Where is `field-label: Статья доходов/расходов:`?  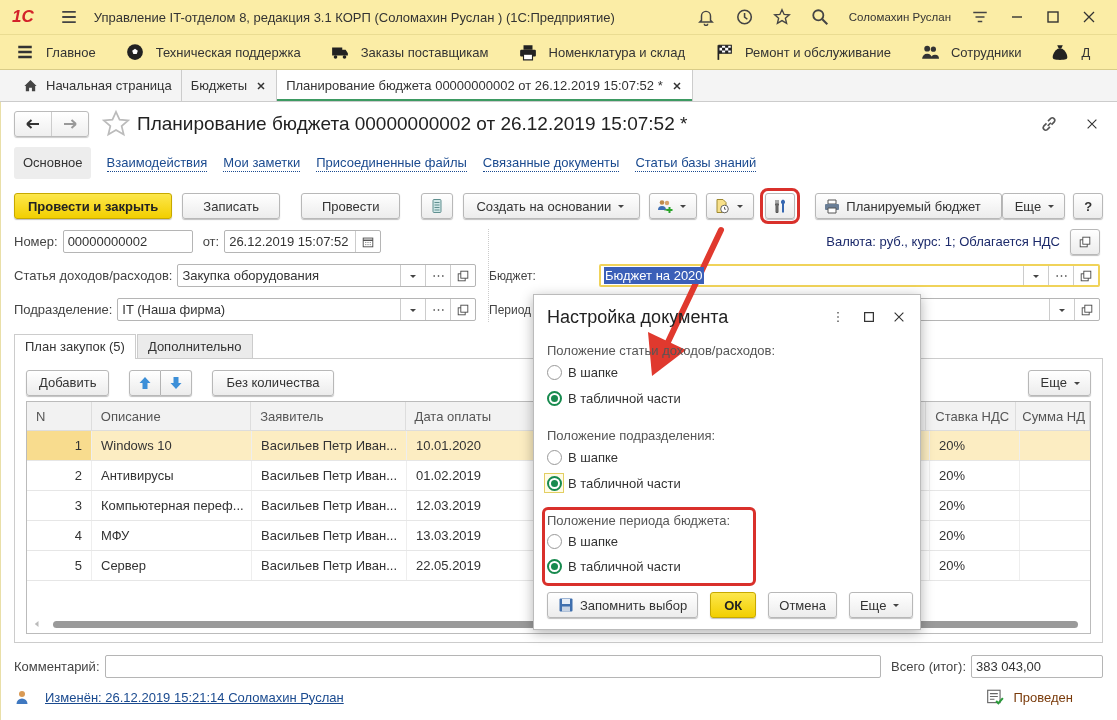 field-label: Статья доходов/расходов: is located at coordinates (93, 275).